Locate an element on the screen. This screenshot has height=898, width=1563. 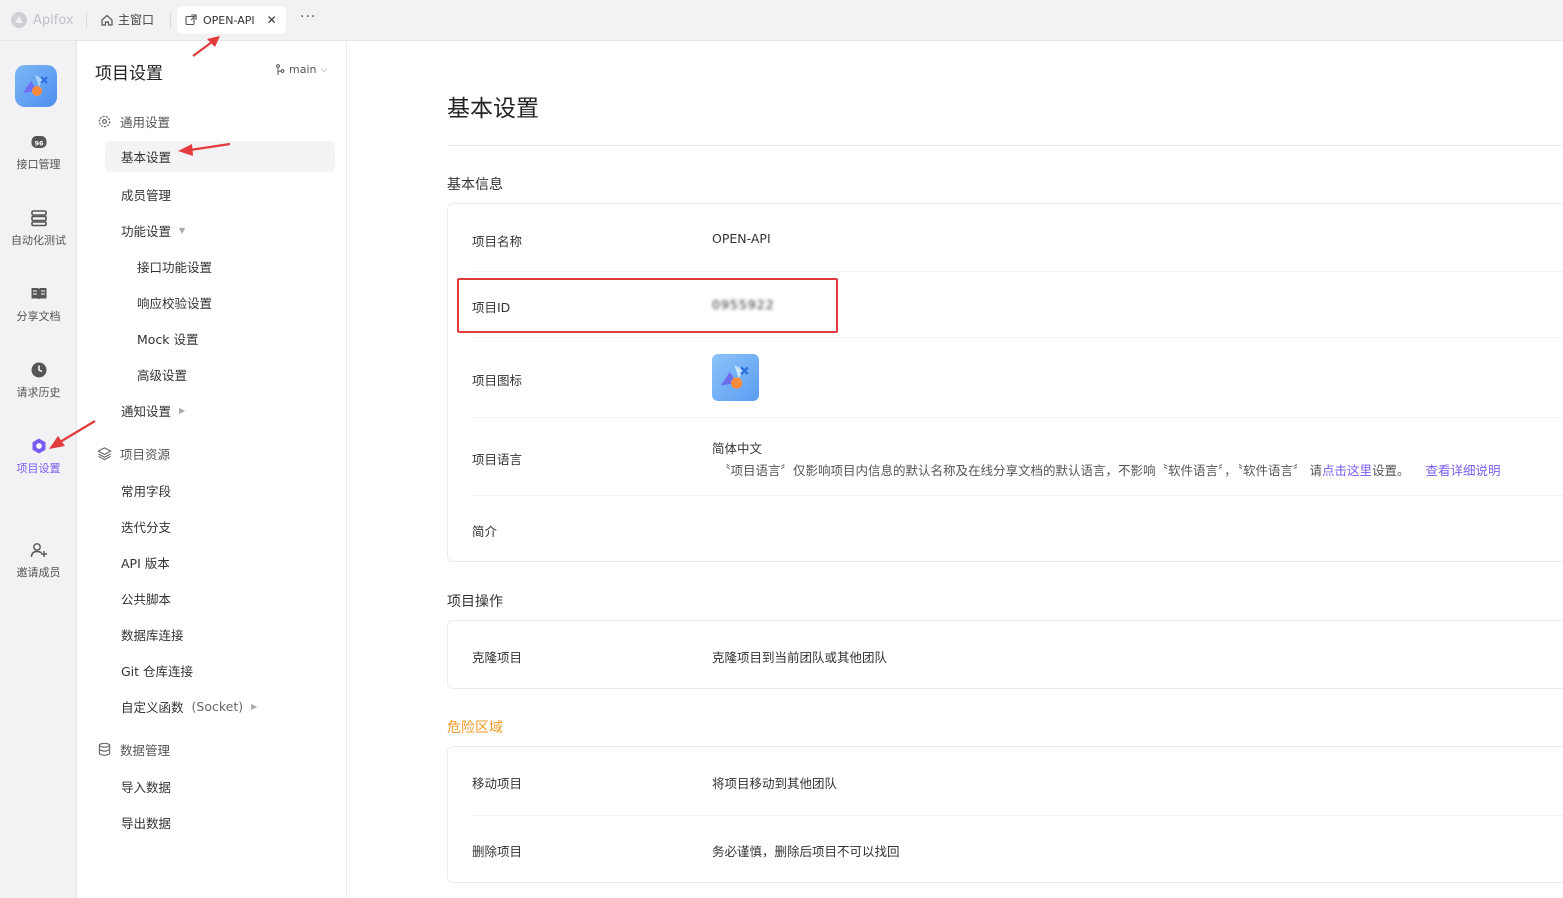
add-user-icon is located at coordinates (38, 550).